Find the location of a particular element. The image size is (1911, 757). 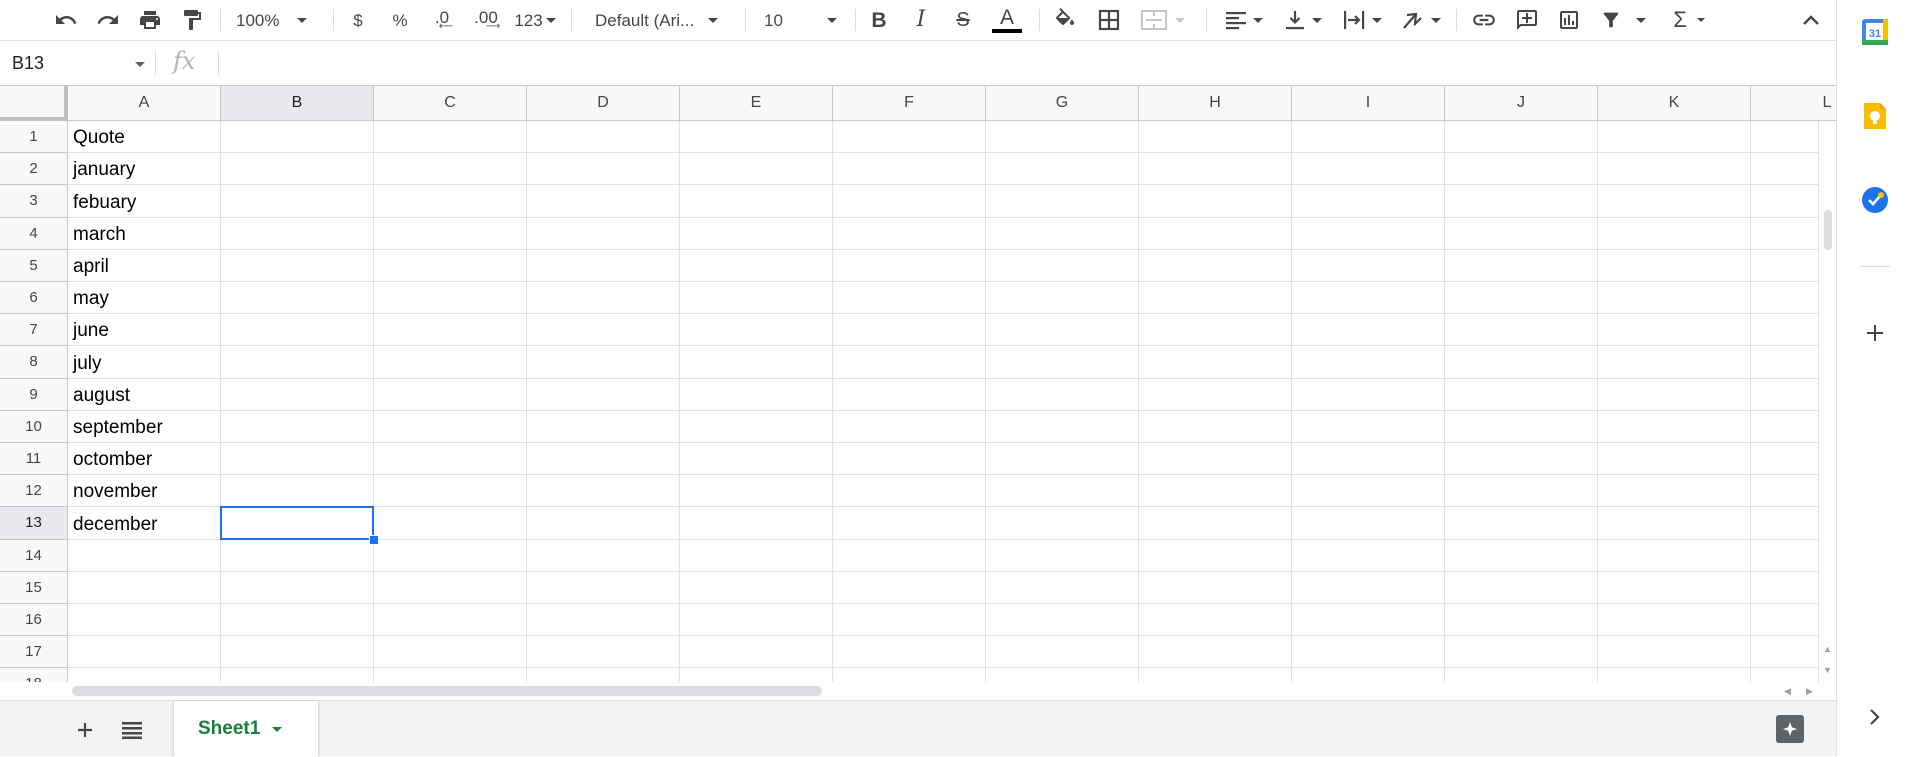

cell-c7 is located at coordinates (450, 330).